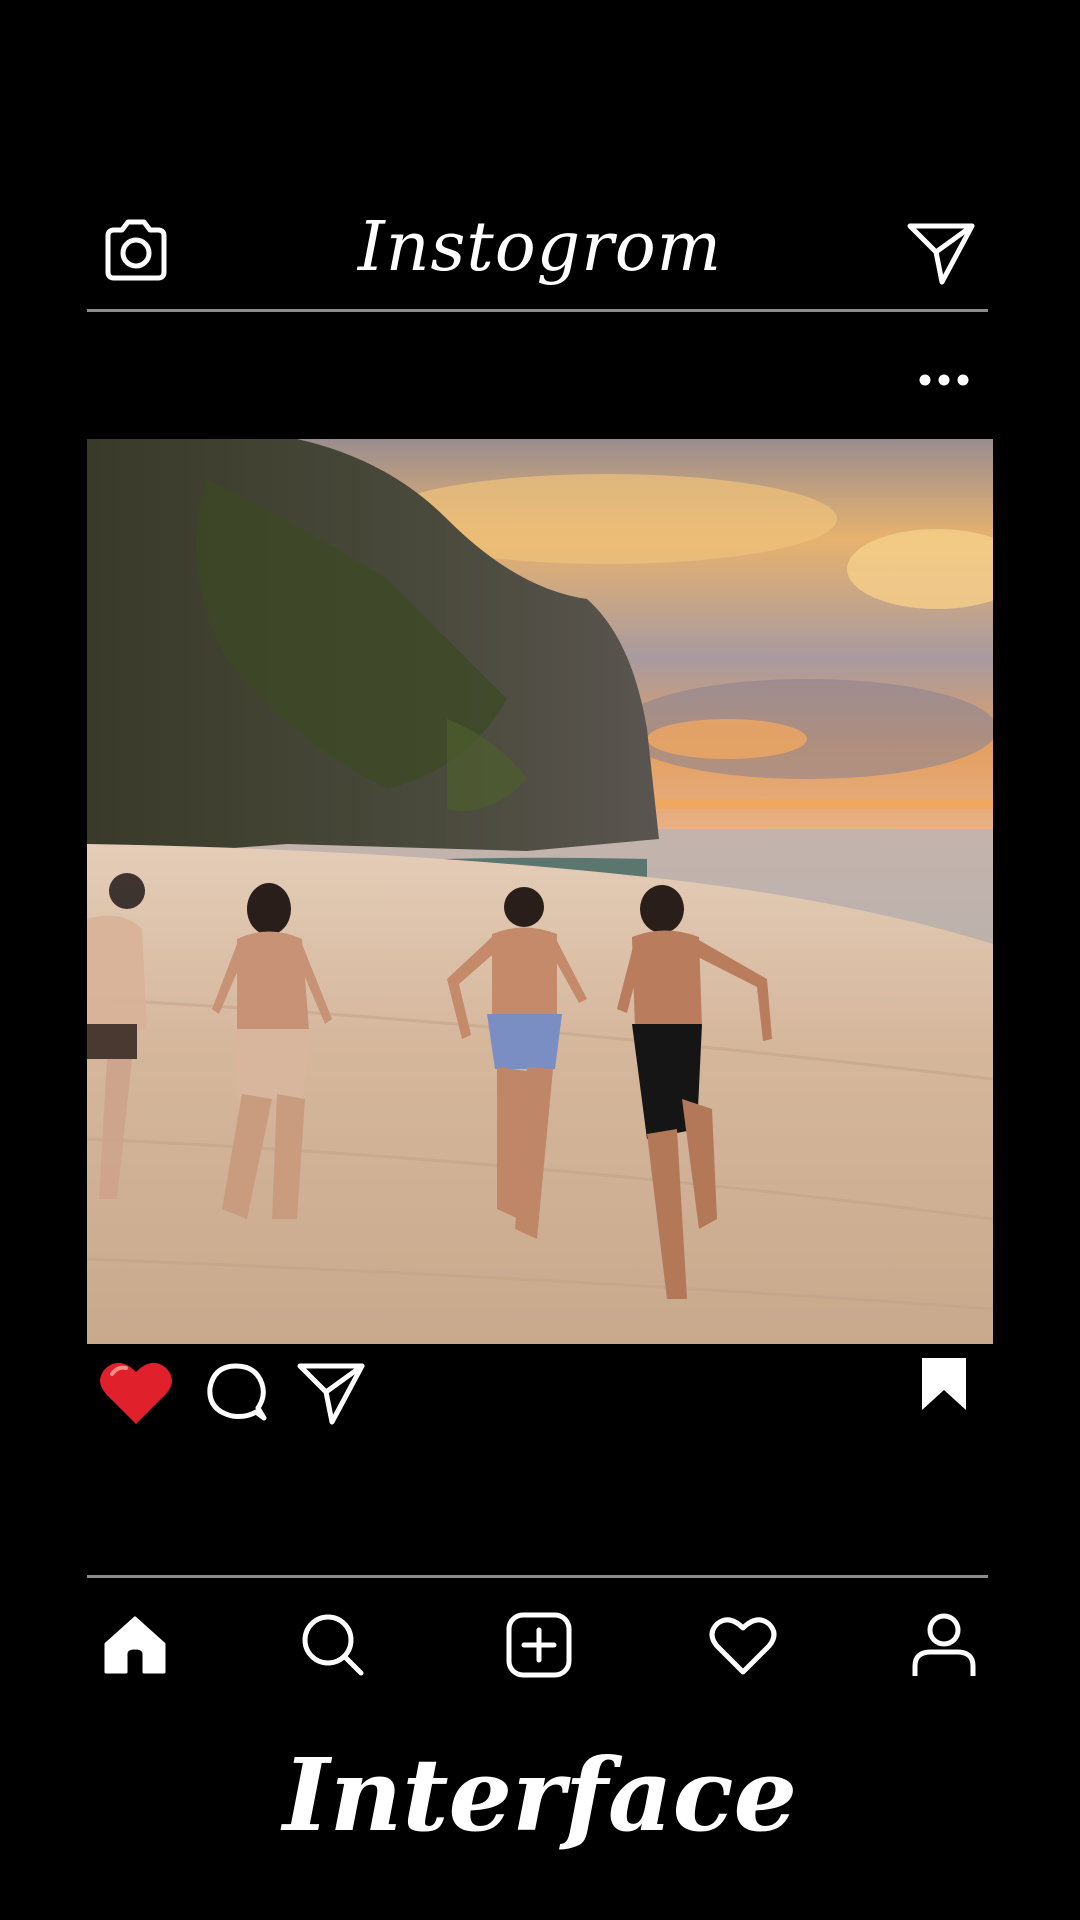 The image size is (1080, 1920). I want to click on more-options-icon, so click(944, 380).